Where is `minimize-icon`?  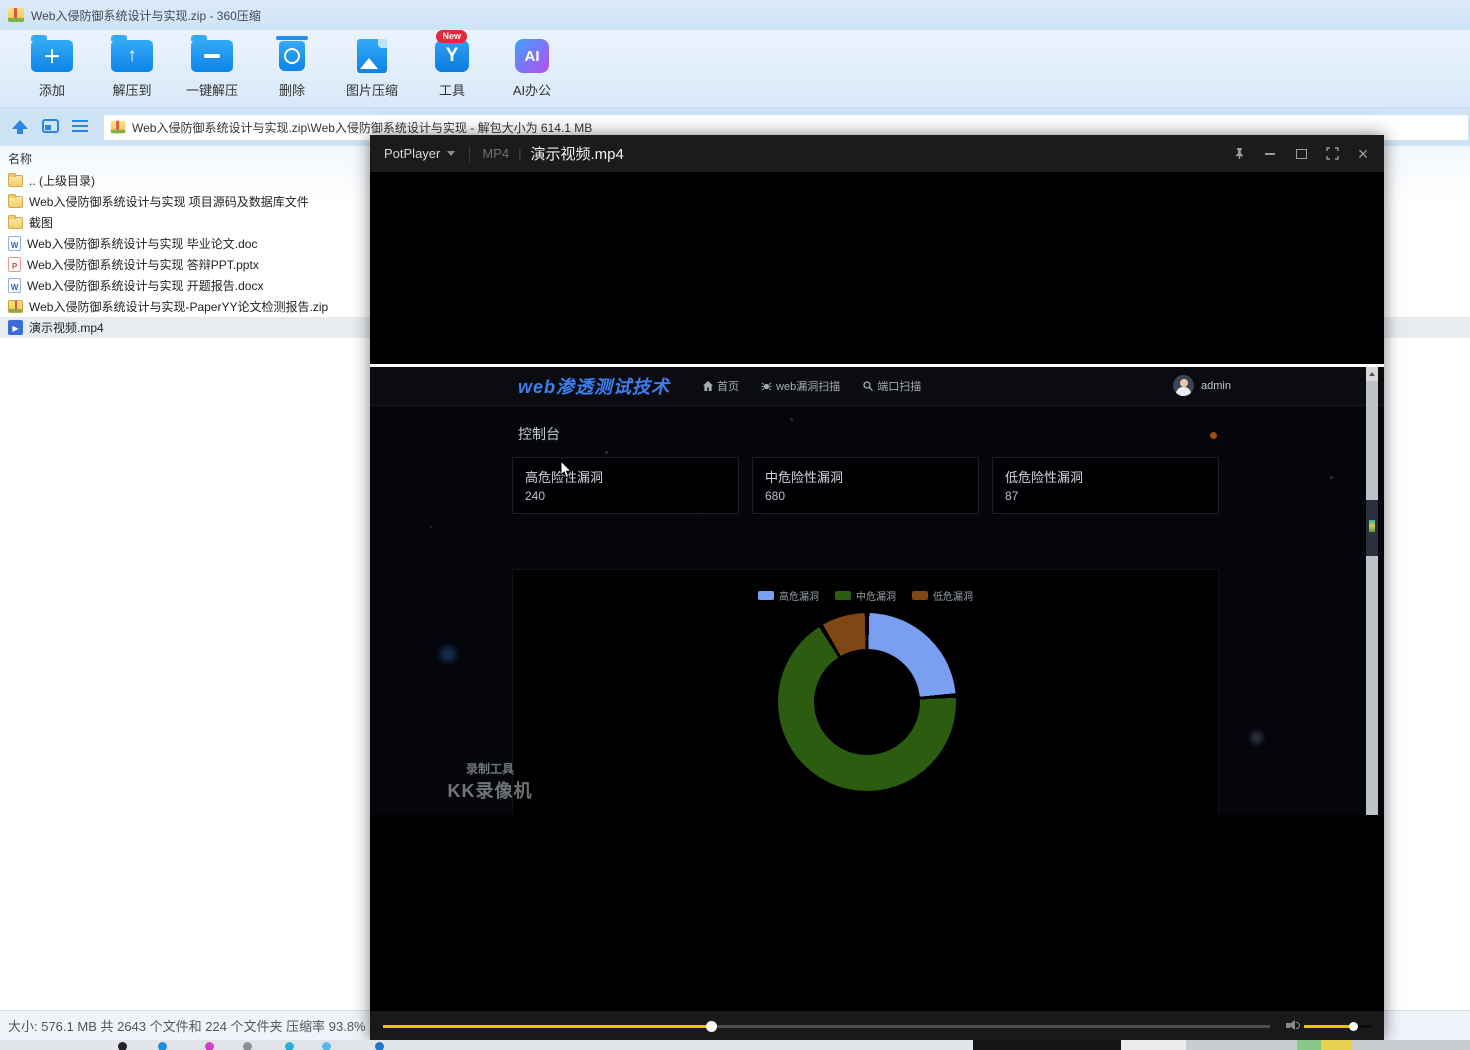 minimize-icon is located at coordinates (1270, 153).